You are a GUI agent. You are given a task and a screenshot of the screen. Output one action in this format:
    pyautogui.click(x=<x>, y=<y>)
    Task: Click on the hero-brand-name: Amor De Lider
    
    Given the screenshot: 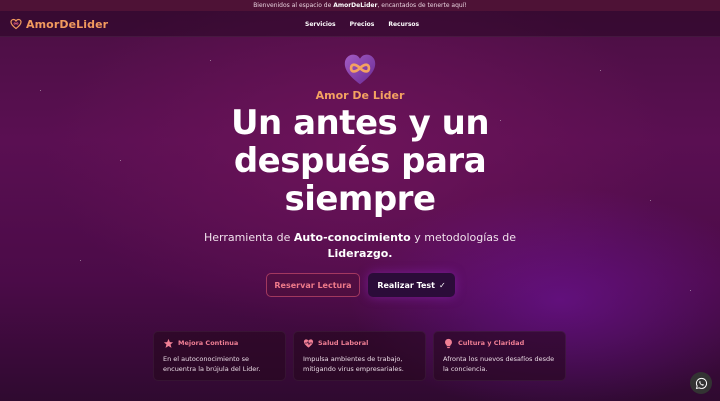 What is the action you would take?
    pyautogui.click(x=360, y=95)
    